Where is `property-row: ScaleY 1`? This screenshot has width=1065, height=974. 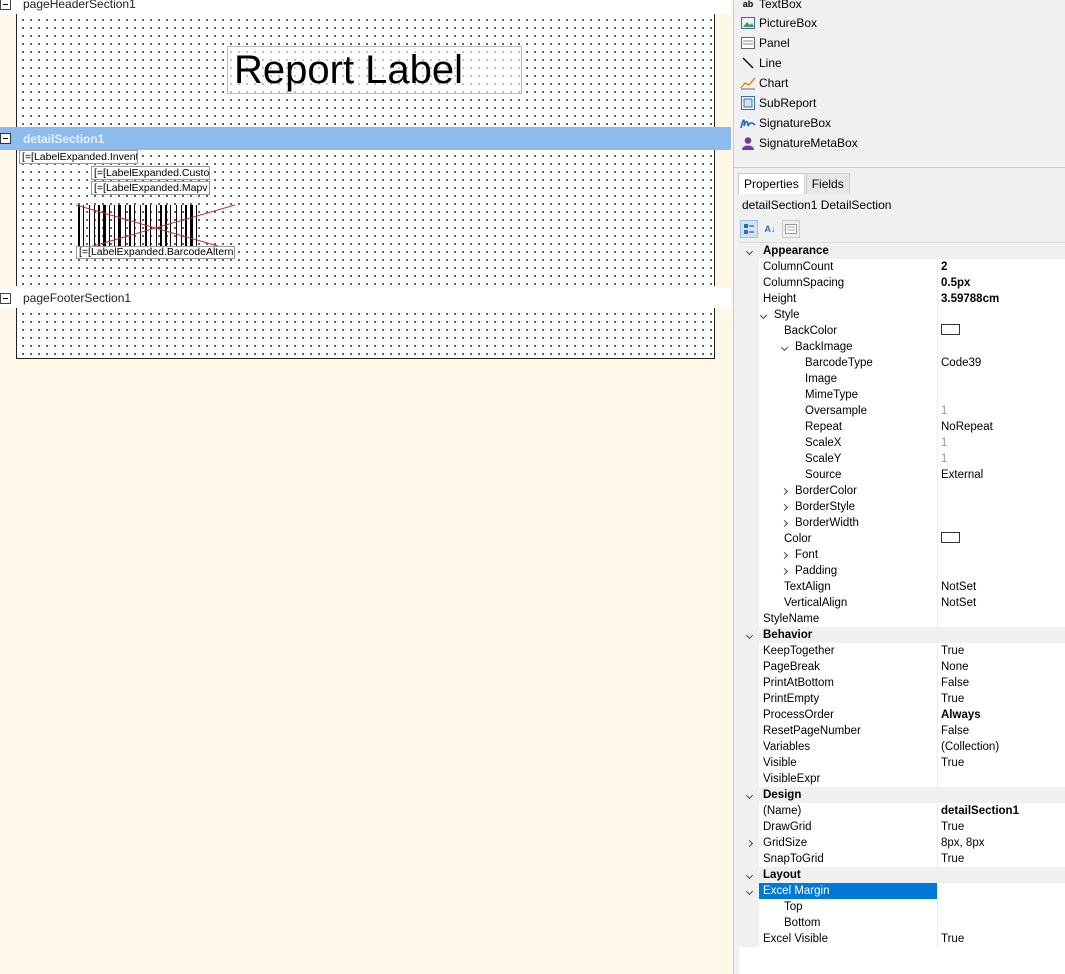
property-row: ScaleY 1 is located at coordinates (902, 459).